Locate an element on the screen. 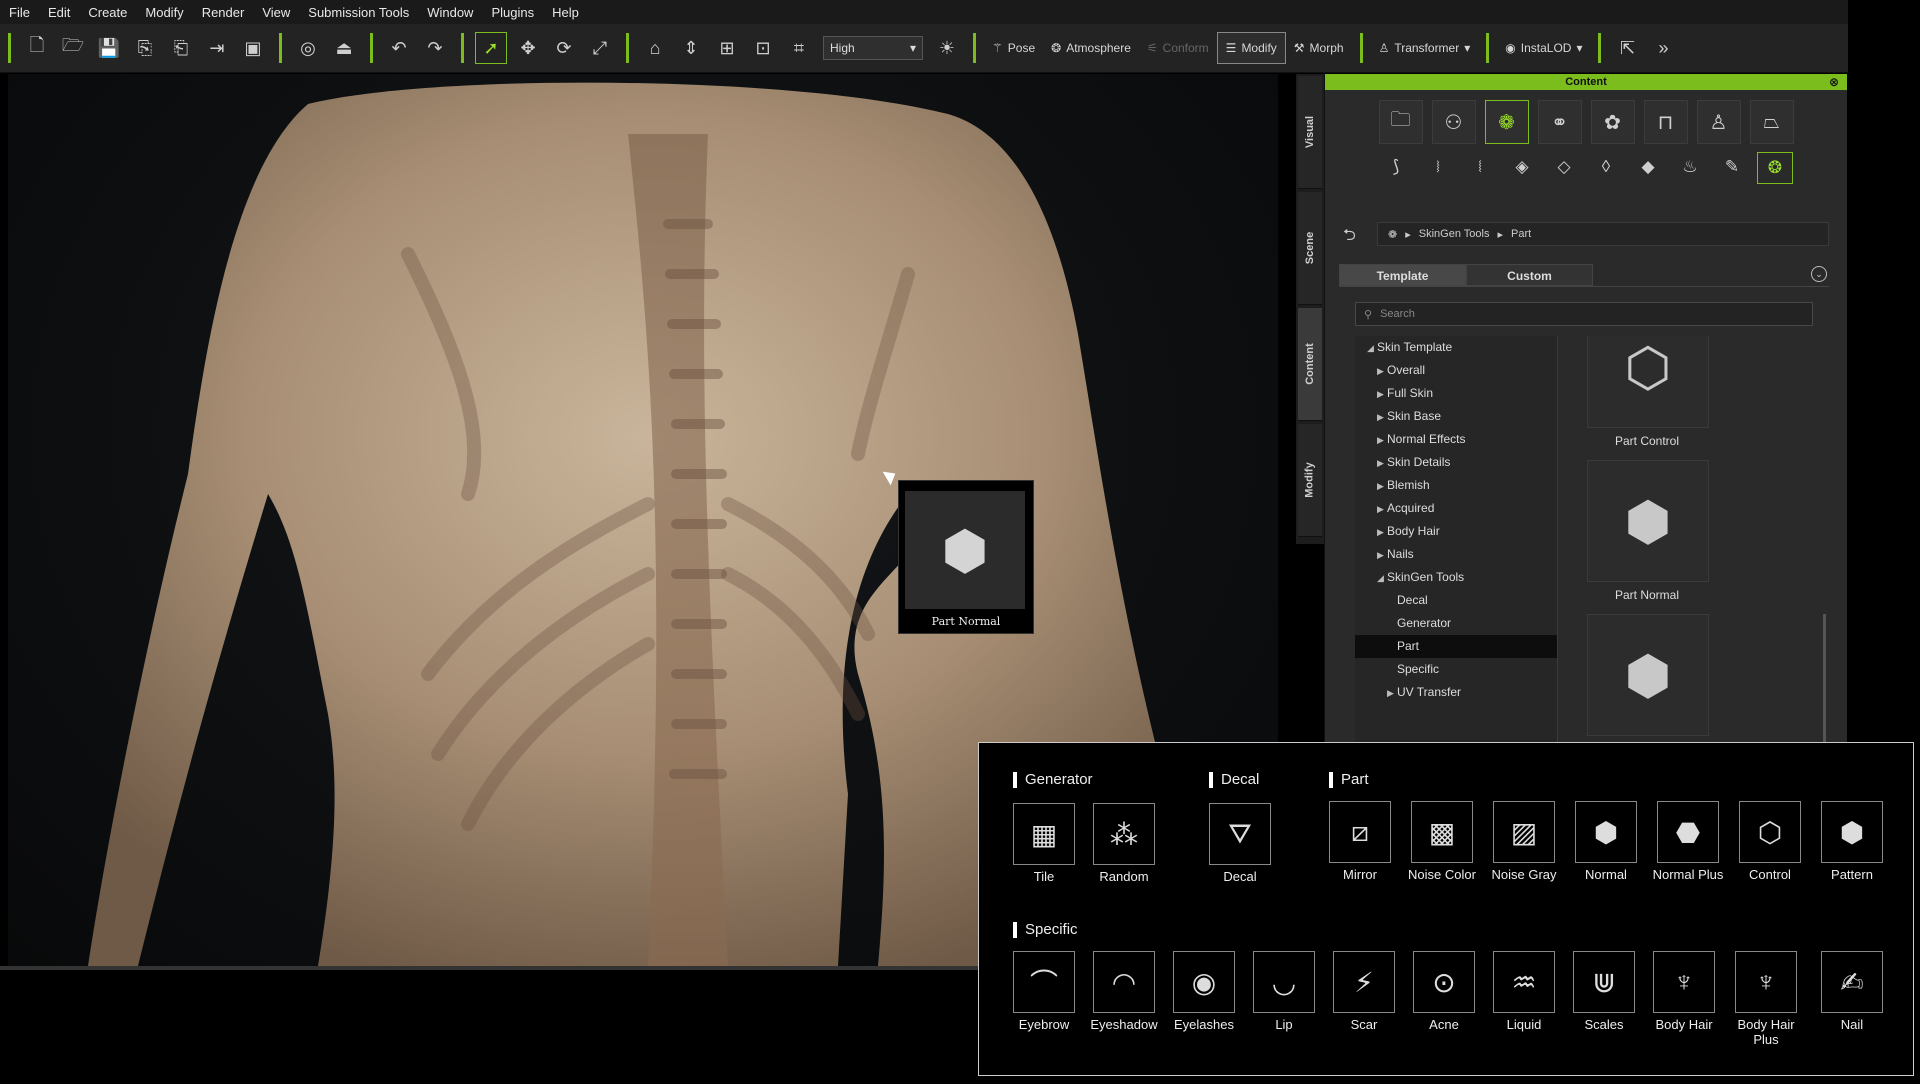  layer-dots-icon: ◇ is located at coordinates (1564, 167).